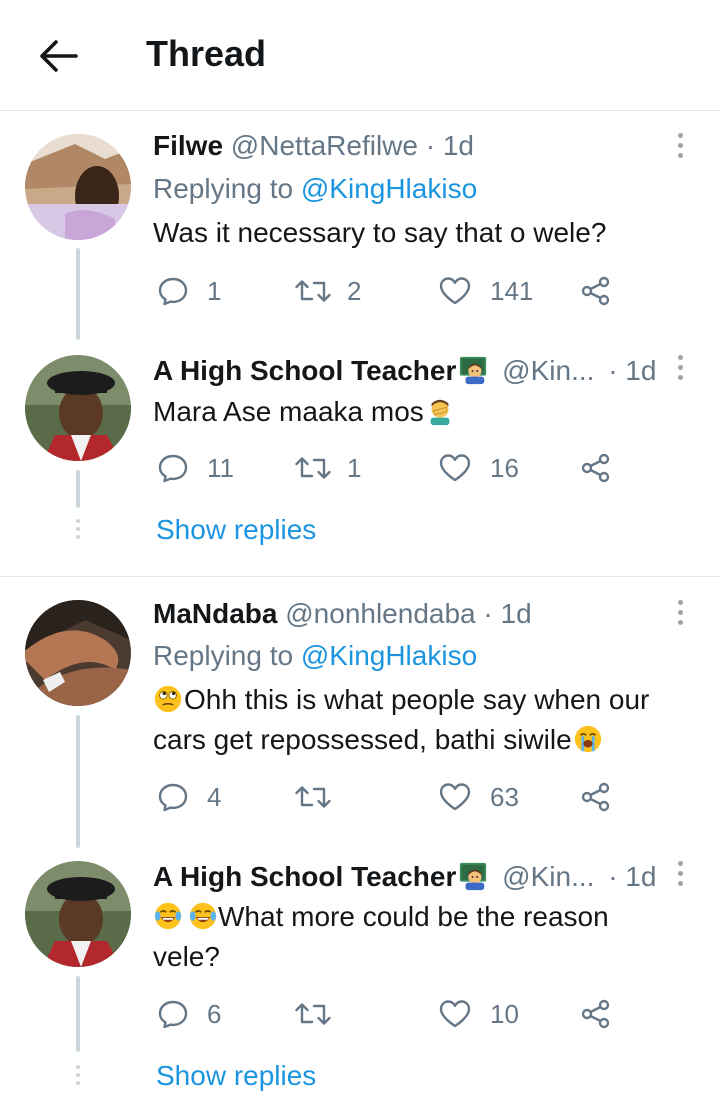 This screenshot has height=1118, width=720. I want to click on reply-button: 11, so click(195, 468).